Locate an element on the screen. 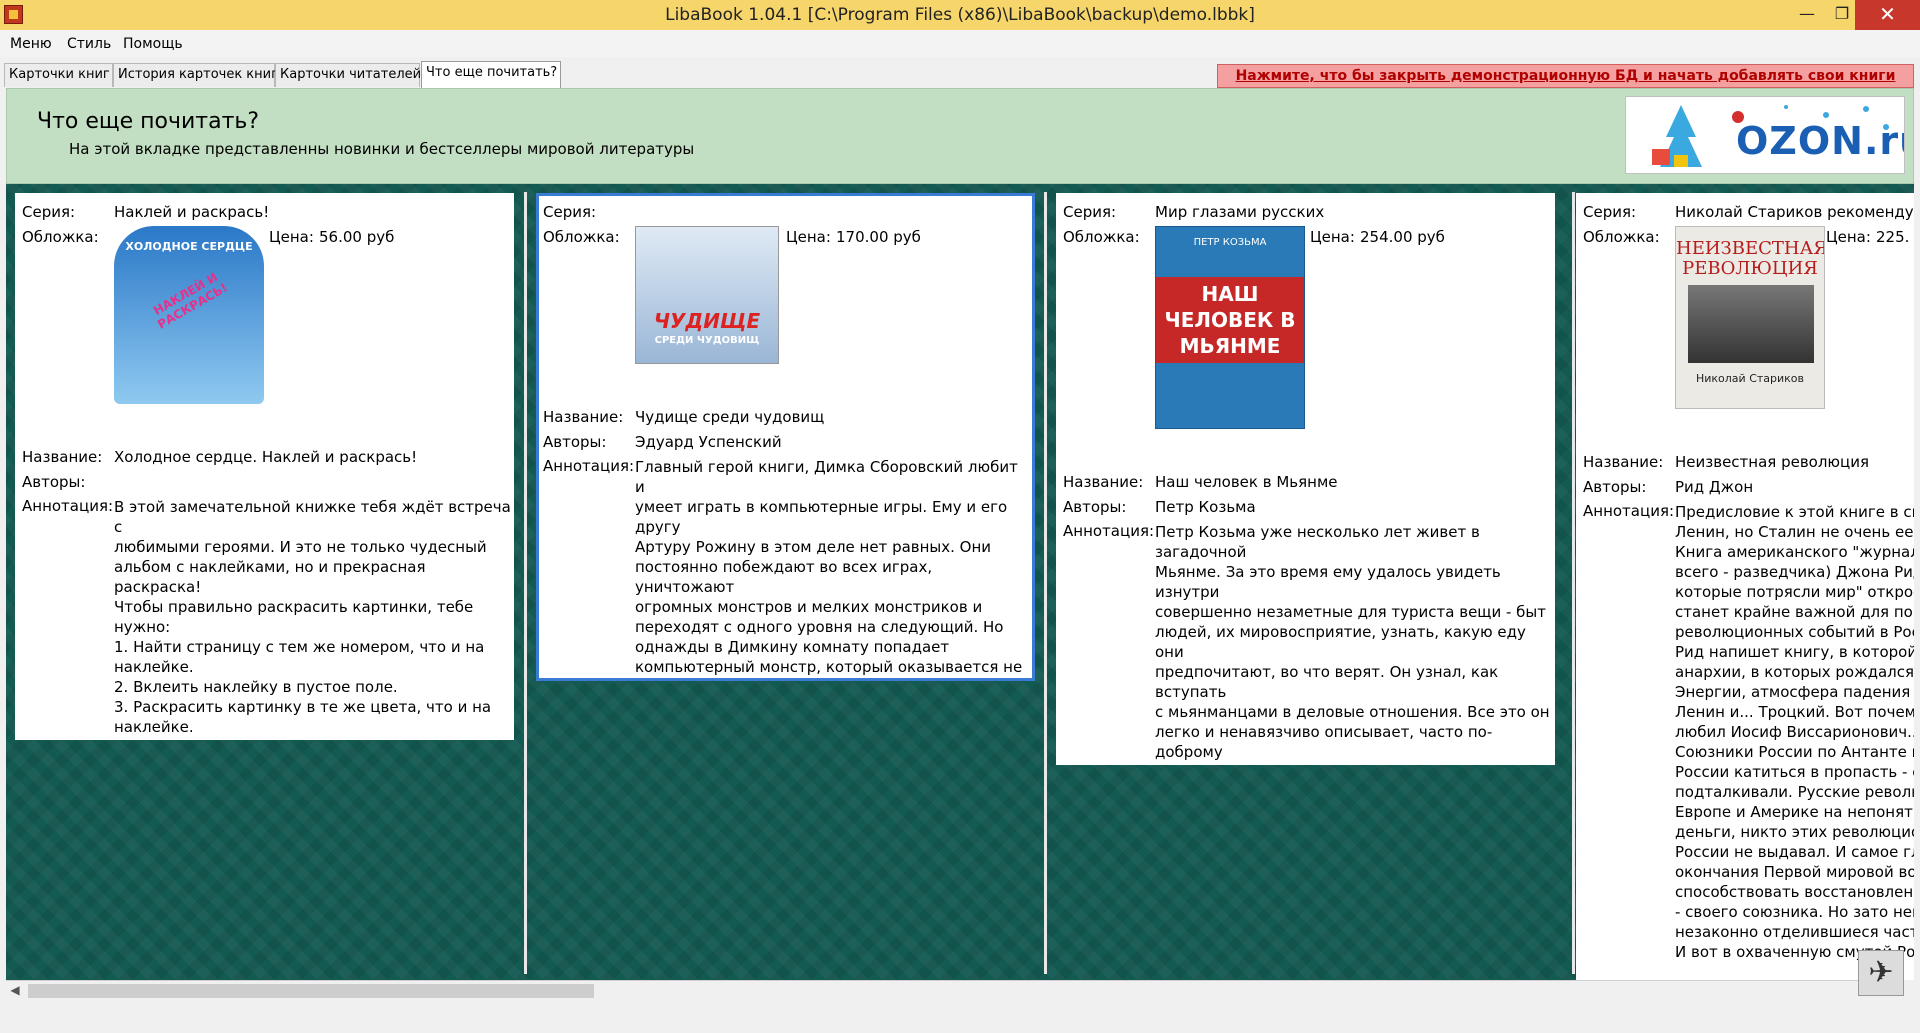 This screenshot has width=1920, height=1033. book-cover: НЕИЗВЕСТНАЯ РЕВОЛЮЦИЯ Николай Стариков is located at coordinates (1750, 317).